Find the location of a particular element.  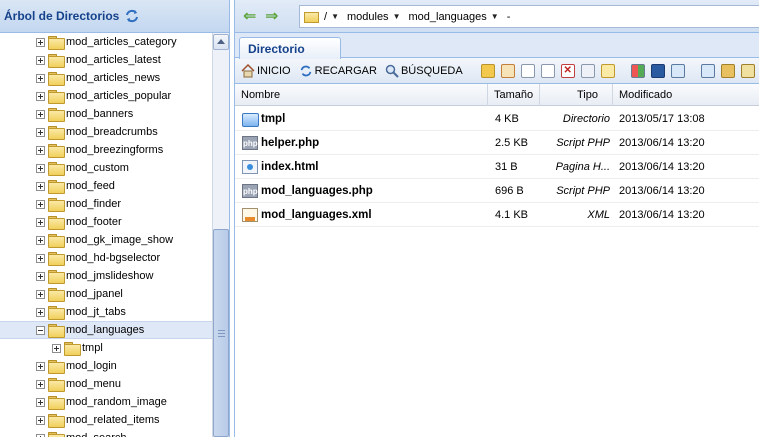

column-header-modified: Modificado is located at coordinates (686, 95).